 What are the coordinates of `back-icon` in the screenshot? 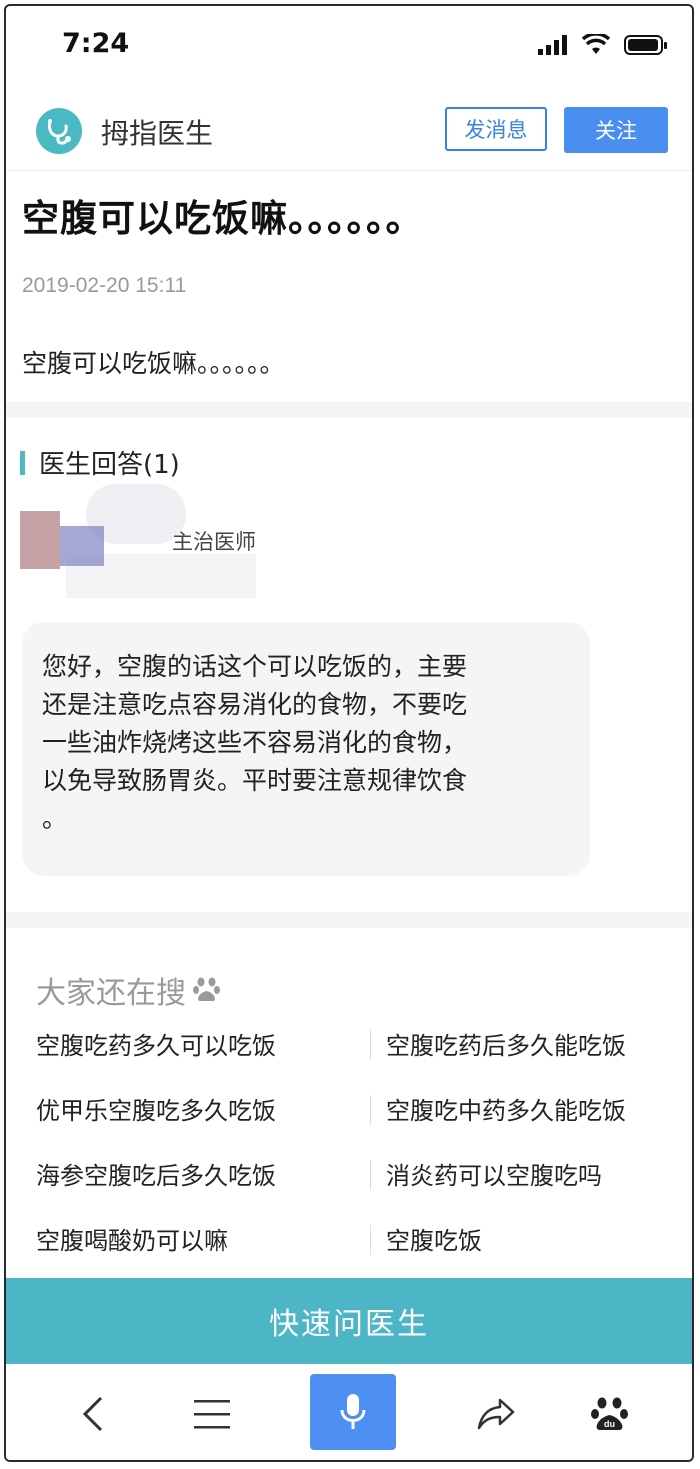 It's located at (92, 1414).